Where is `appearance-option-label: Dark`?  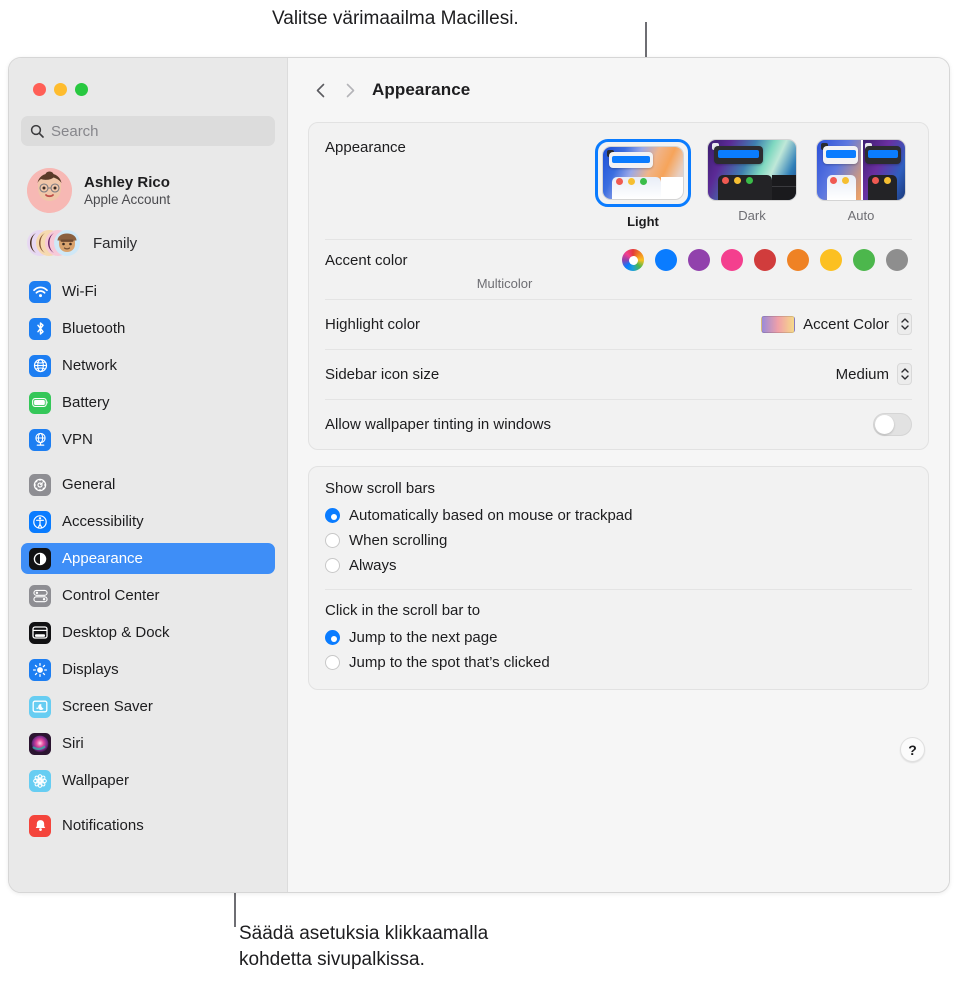
appearance-option-label: Dark is located at coordinates (752, 215).